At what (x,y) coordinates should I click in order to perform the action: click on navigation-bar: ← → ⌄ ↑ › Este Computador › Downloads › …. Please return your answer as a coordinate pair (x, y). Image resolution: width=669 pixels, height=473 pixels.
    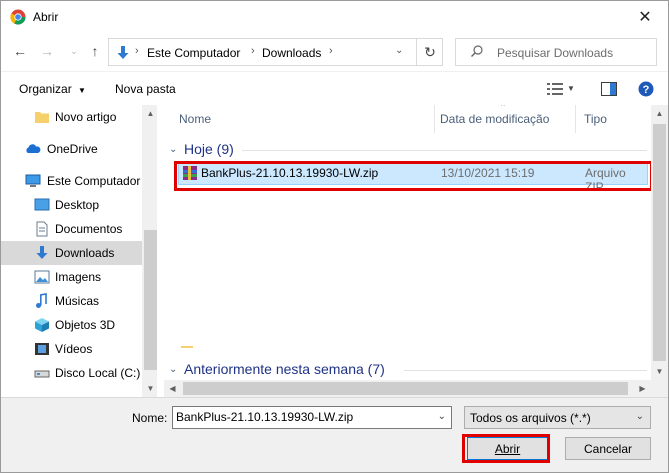
    Looking at the image, I should click on (334, 52).